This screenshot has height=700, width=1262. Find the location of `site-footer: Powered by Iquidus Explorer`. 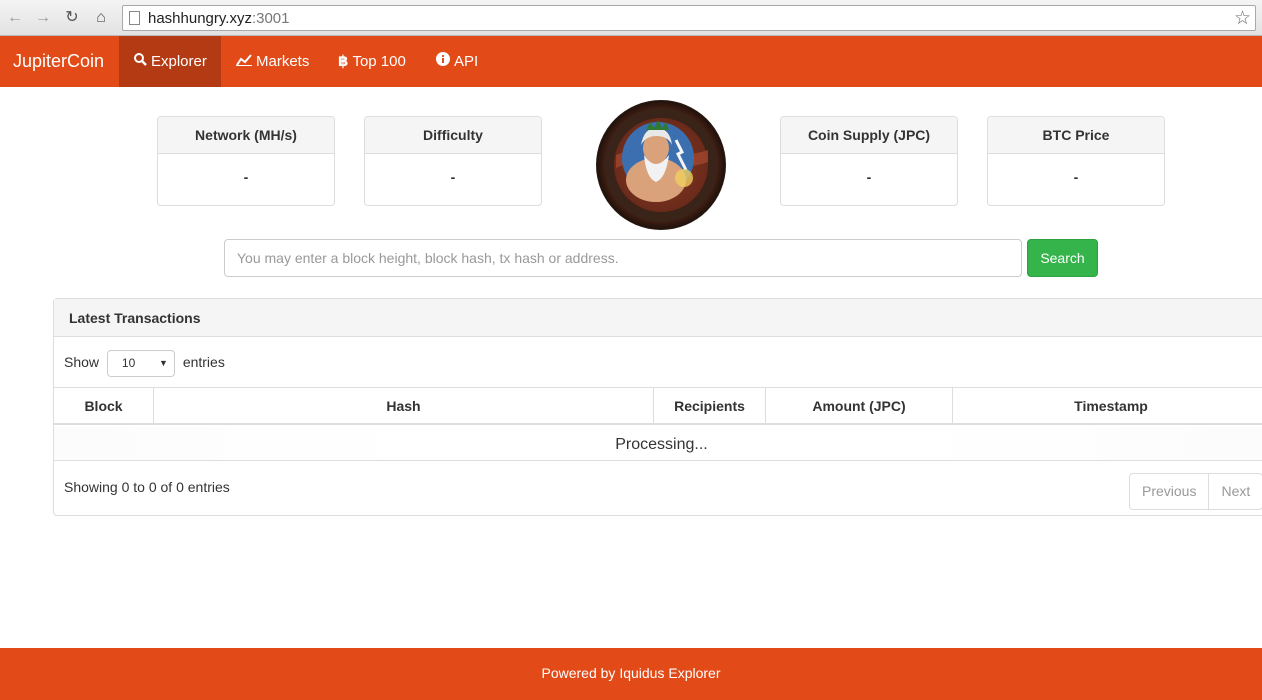

site-footer: Powered by Iquidus Explorer is located at coordinates (631, 674).